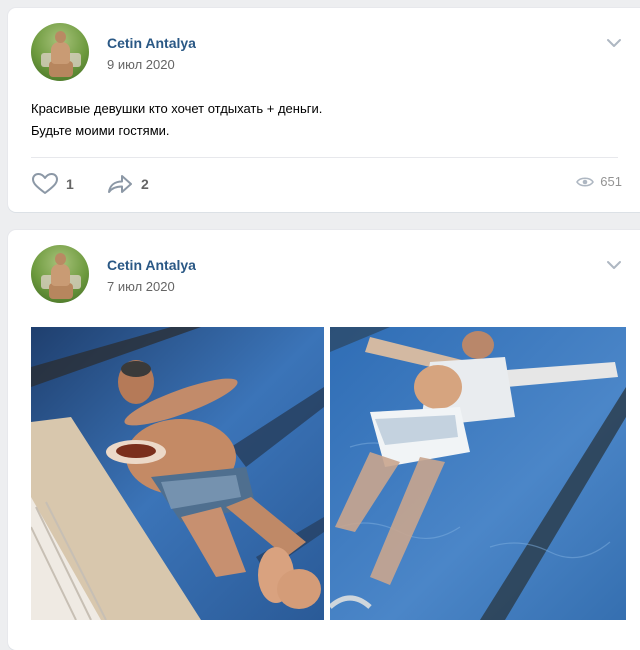 The width and height of the screenshot is (640, 650). What do you see at coordinates (599, 181) in the screenshot?
I see `views-counter: 651` at bounding box center [599, 181].